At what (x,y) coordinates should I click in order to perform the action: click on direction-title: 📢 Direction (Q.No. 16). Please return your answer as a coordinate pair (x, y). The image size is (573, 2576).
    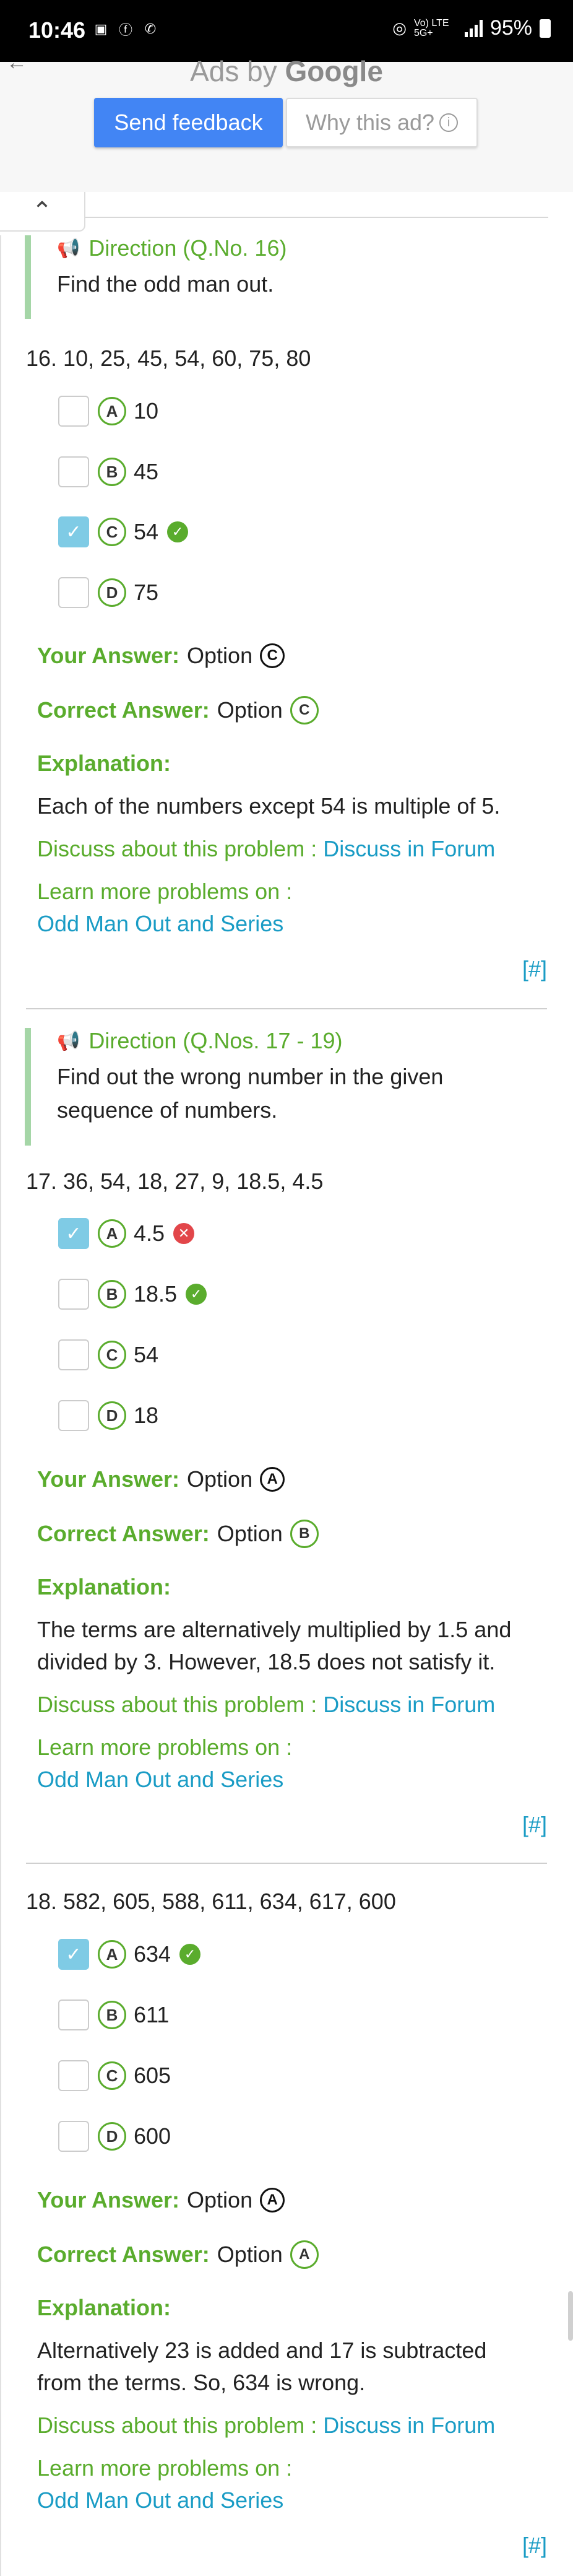
    Looking at the image, I should click on (171, 248).